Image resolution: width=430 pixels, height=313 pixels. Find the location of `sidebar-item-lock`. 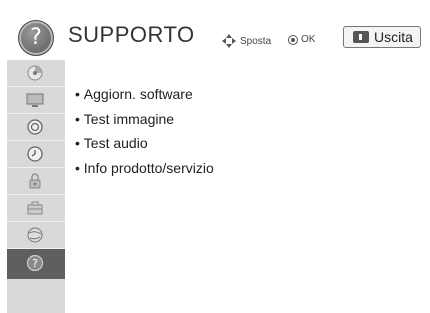

sidebar-item-lock is located at coordinates (36, 181).